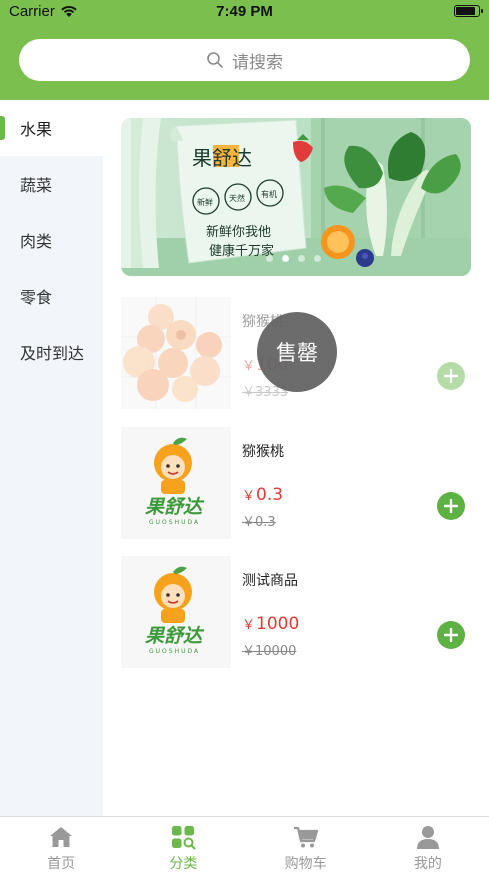 The image size is (489, 875). Describe the element at coordinates (278, 624) in the screenshot. I see `price-value: 1000` at that location.